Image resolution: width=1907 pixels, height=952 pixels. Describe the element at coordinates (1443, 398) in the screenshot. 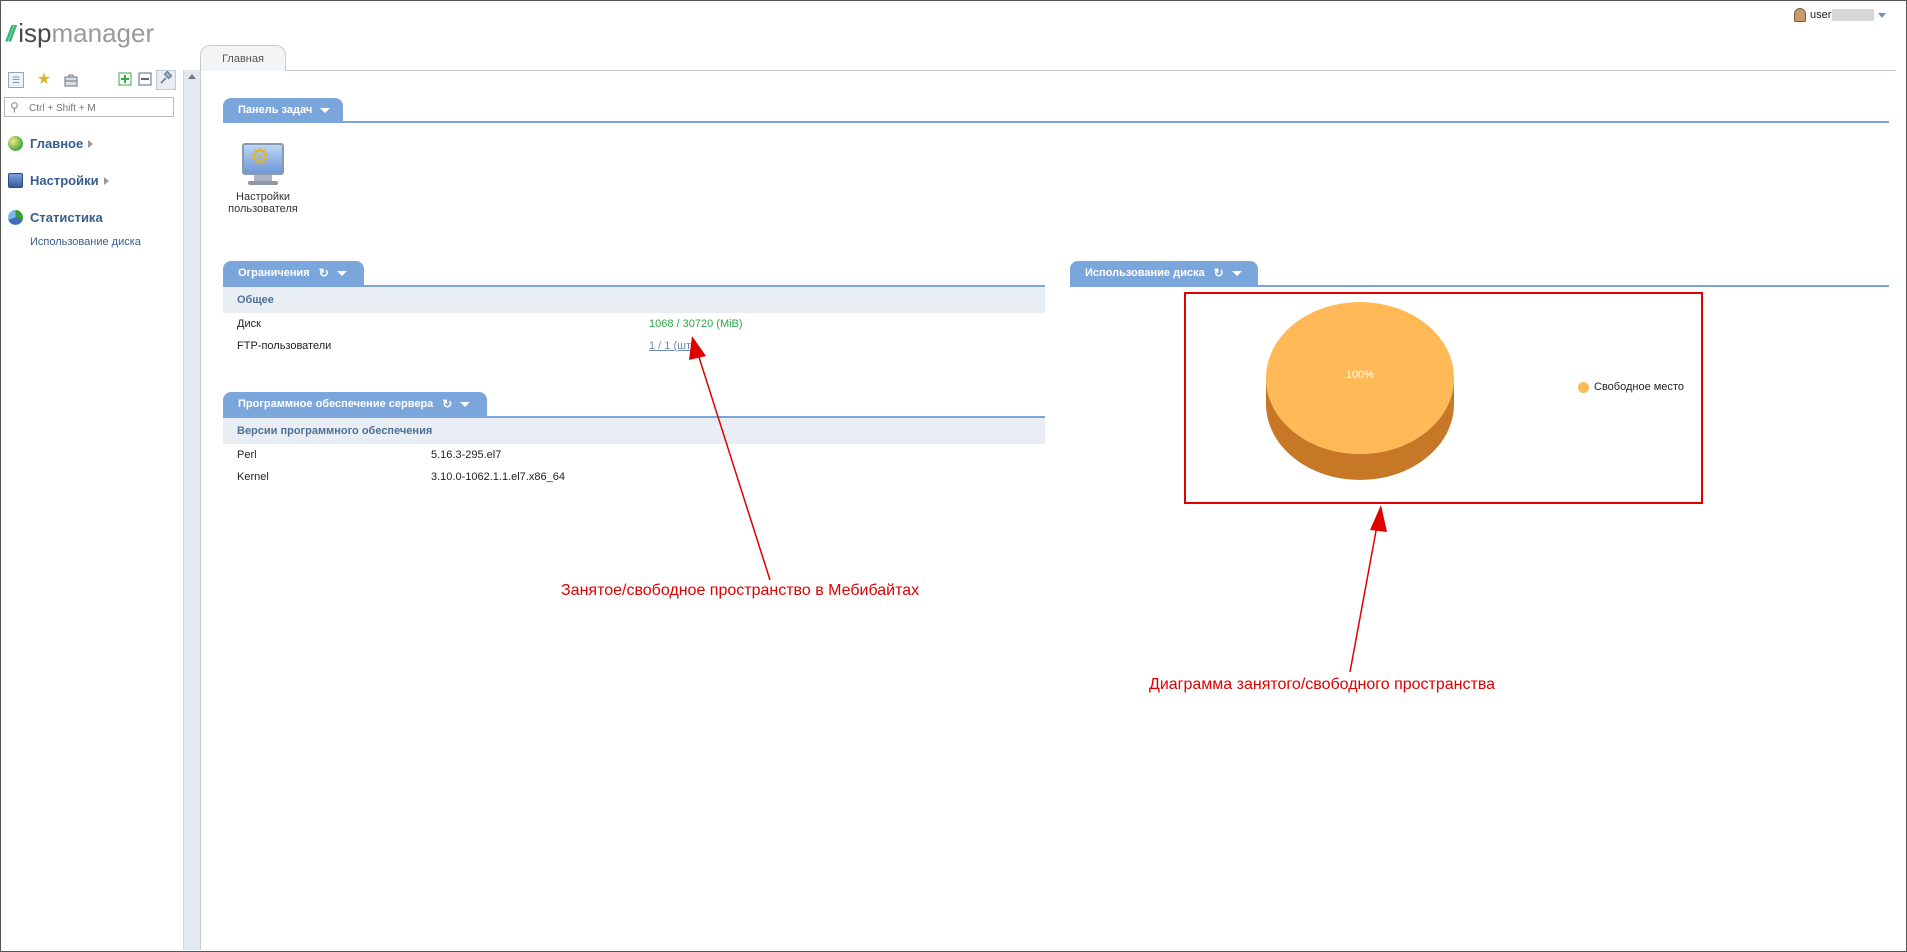

I see `annotation-highlight-box` at that location.